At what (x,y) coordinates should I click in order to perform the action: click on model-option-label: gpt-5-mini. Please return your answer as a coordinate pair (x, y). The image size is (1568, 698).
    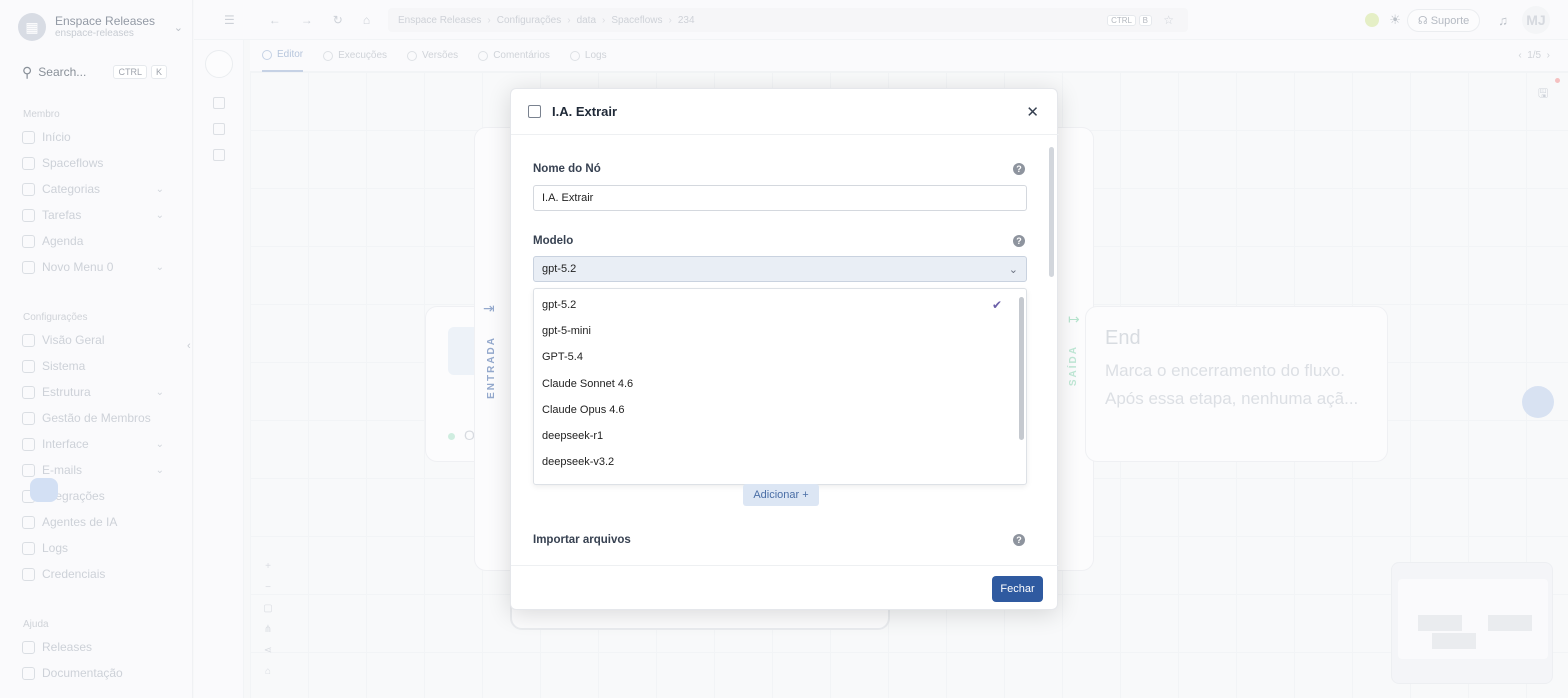
    Looking at the image, I should click on (566, 331).